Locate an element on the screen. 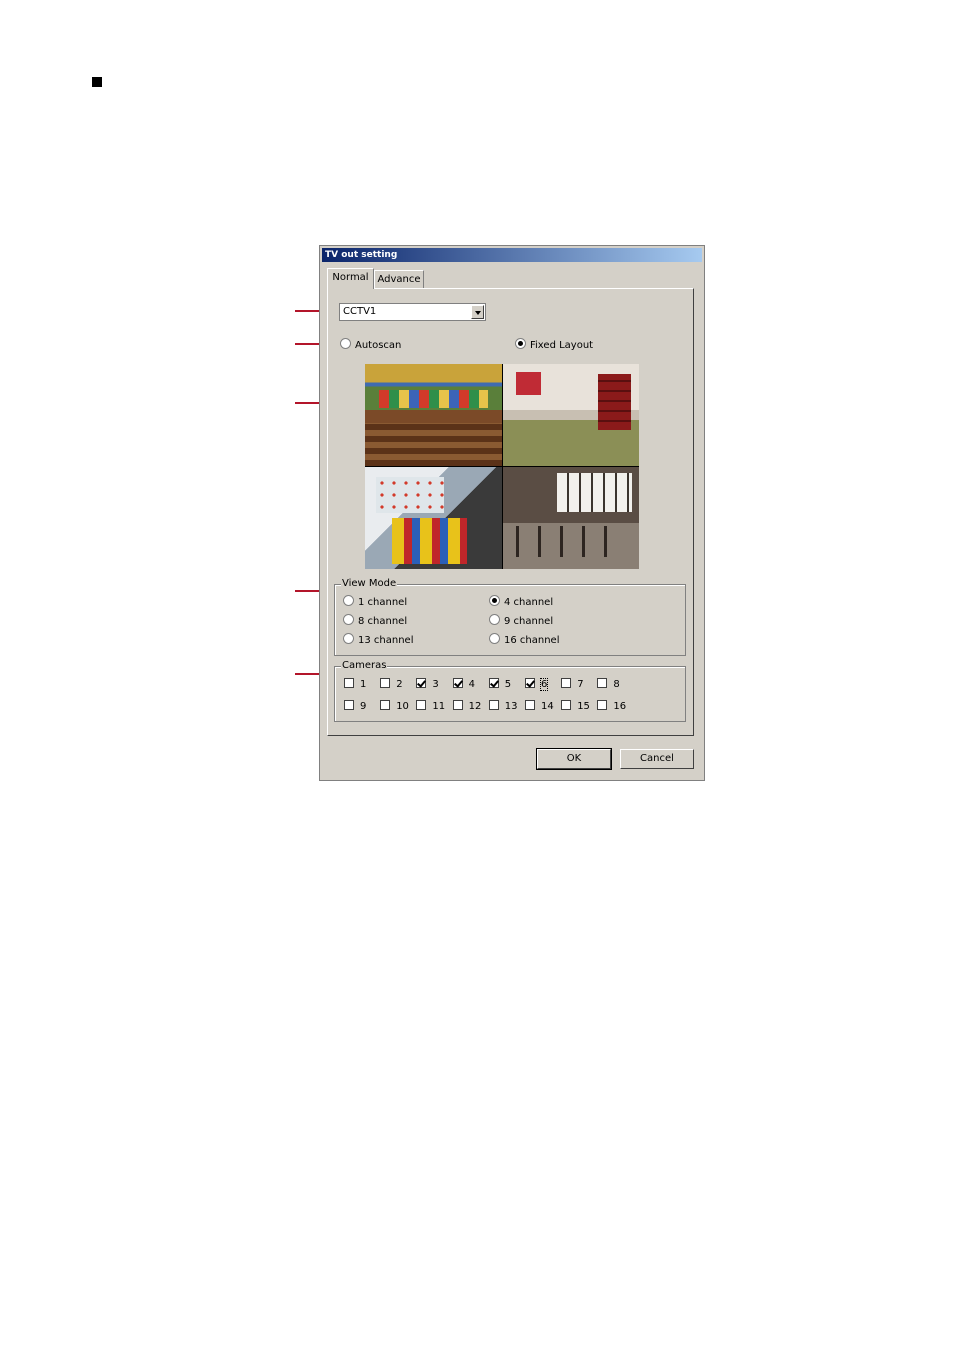 This screenshot has height=1350, width=954. camera-checkbox-8: 8 is located at coordinates (608, 684).